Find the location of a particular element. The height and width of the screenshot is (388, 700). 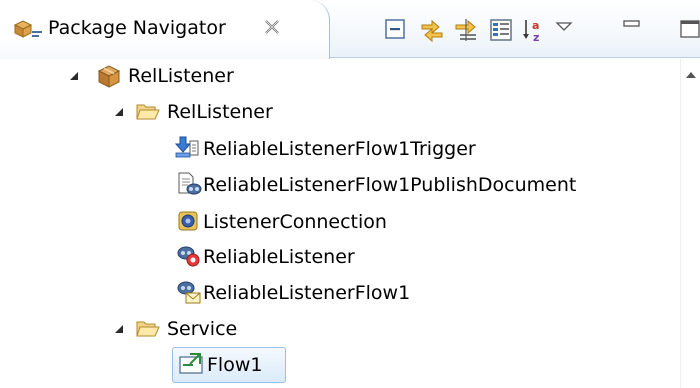

view-menu-icon is located at coordinates (564, 30).